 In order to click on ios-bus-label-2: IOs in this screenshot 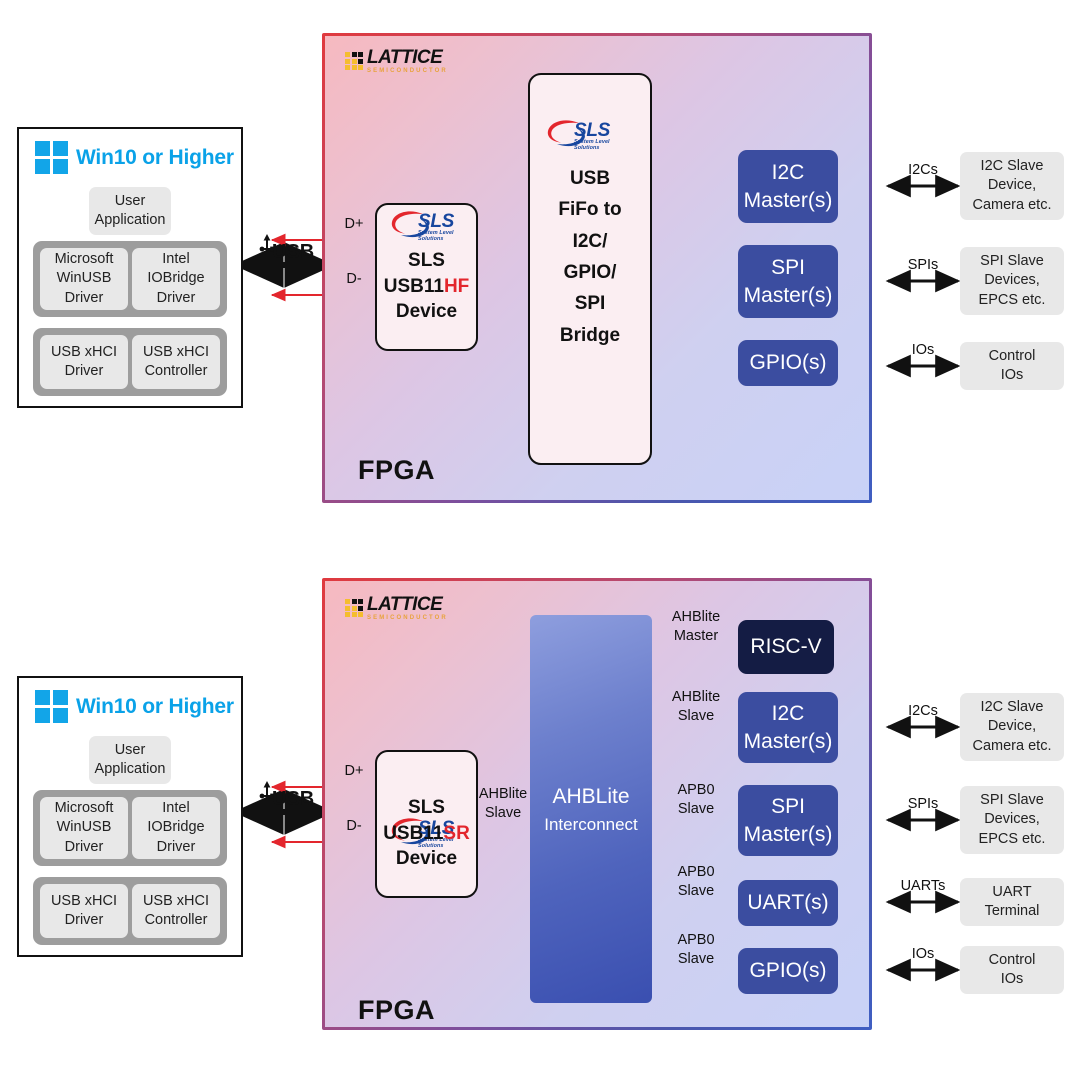, I will do `click(923, 954)`.